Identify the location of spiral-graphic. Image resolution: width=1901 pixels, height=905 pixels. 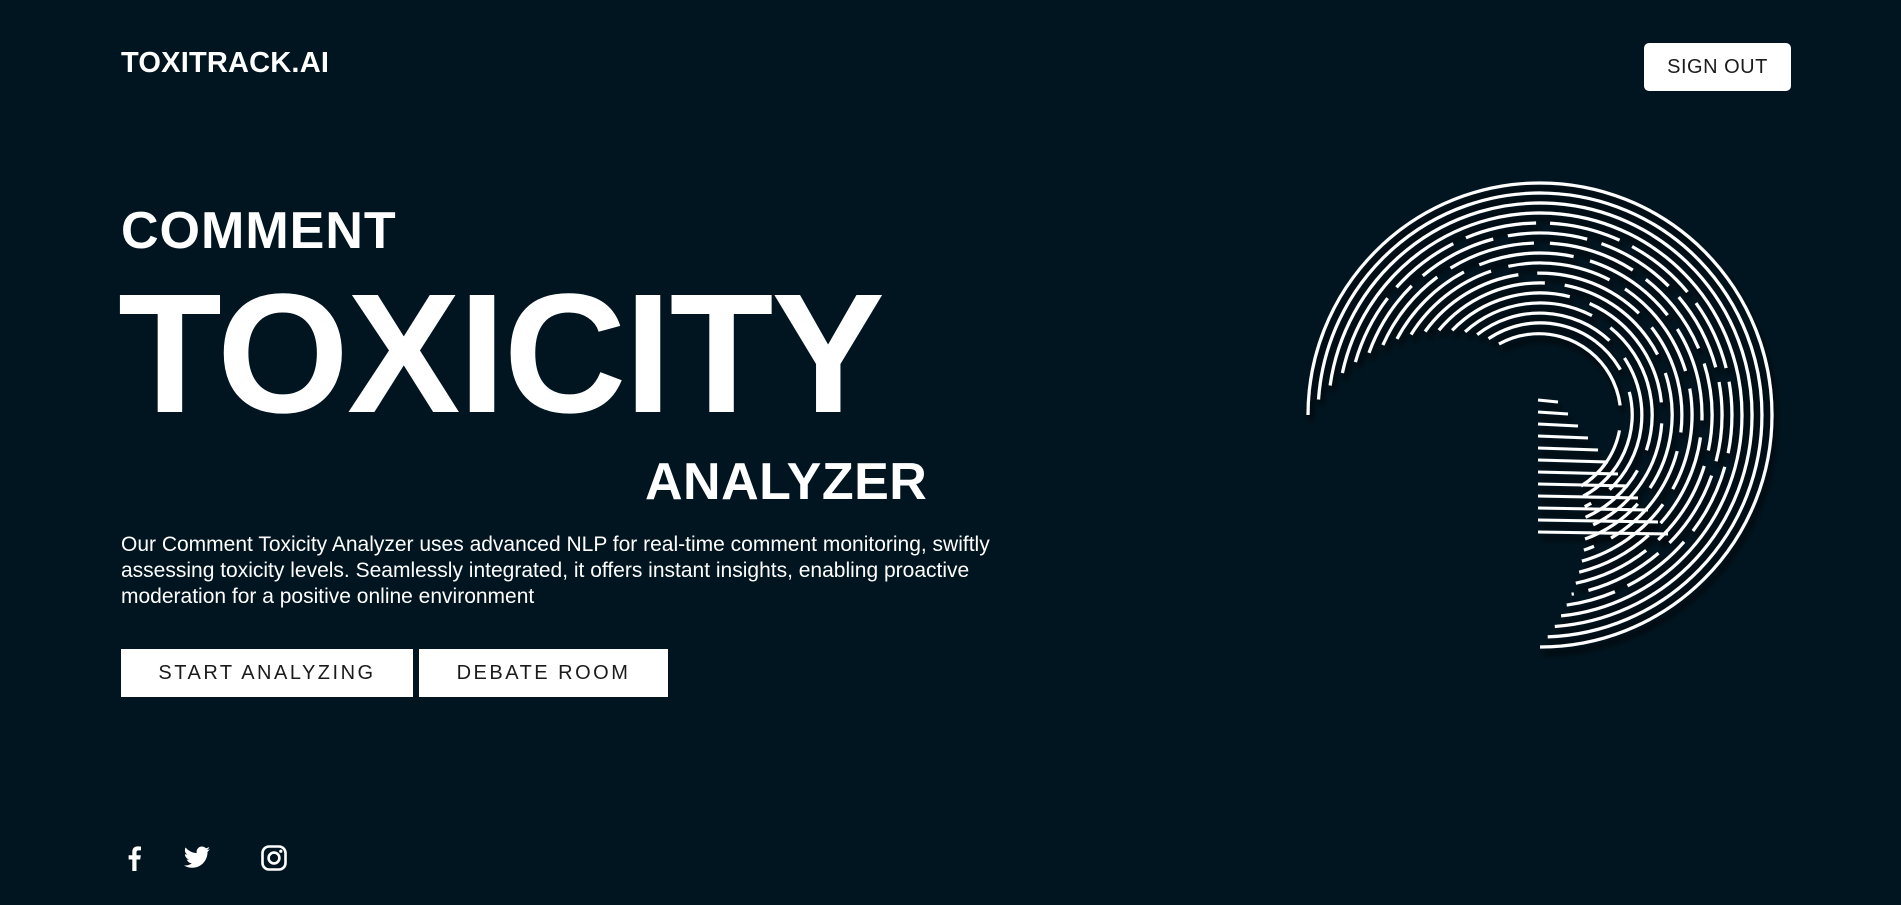
(1540, 415).